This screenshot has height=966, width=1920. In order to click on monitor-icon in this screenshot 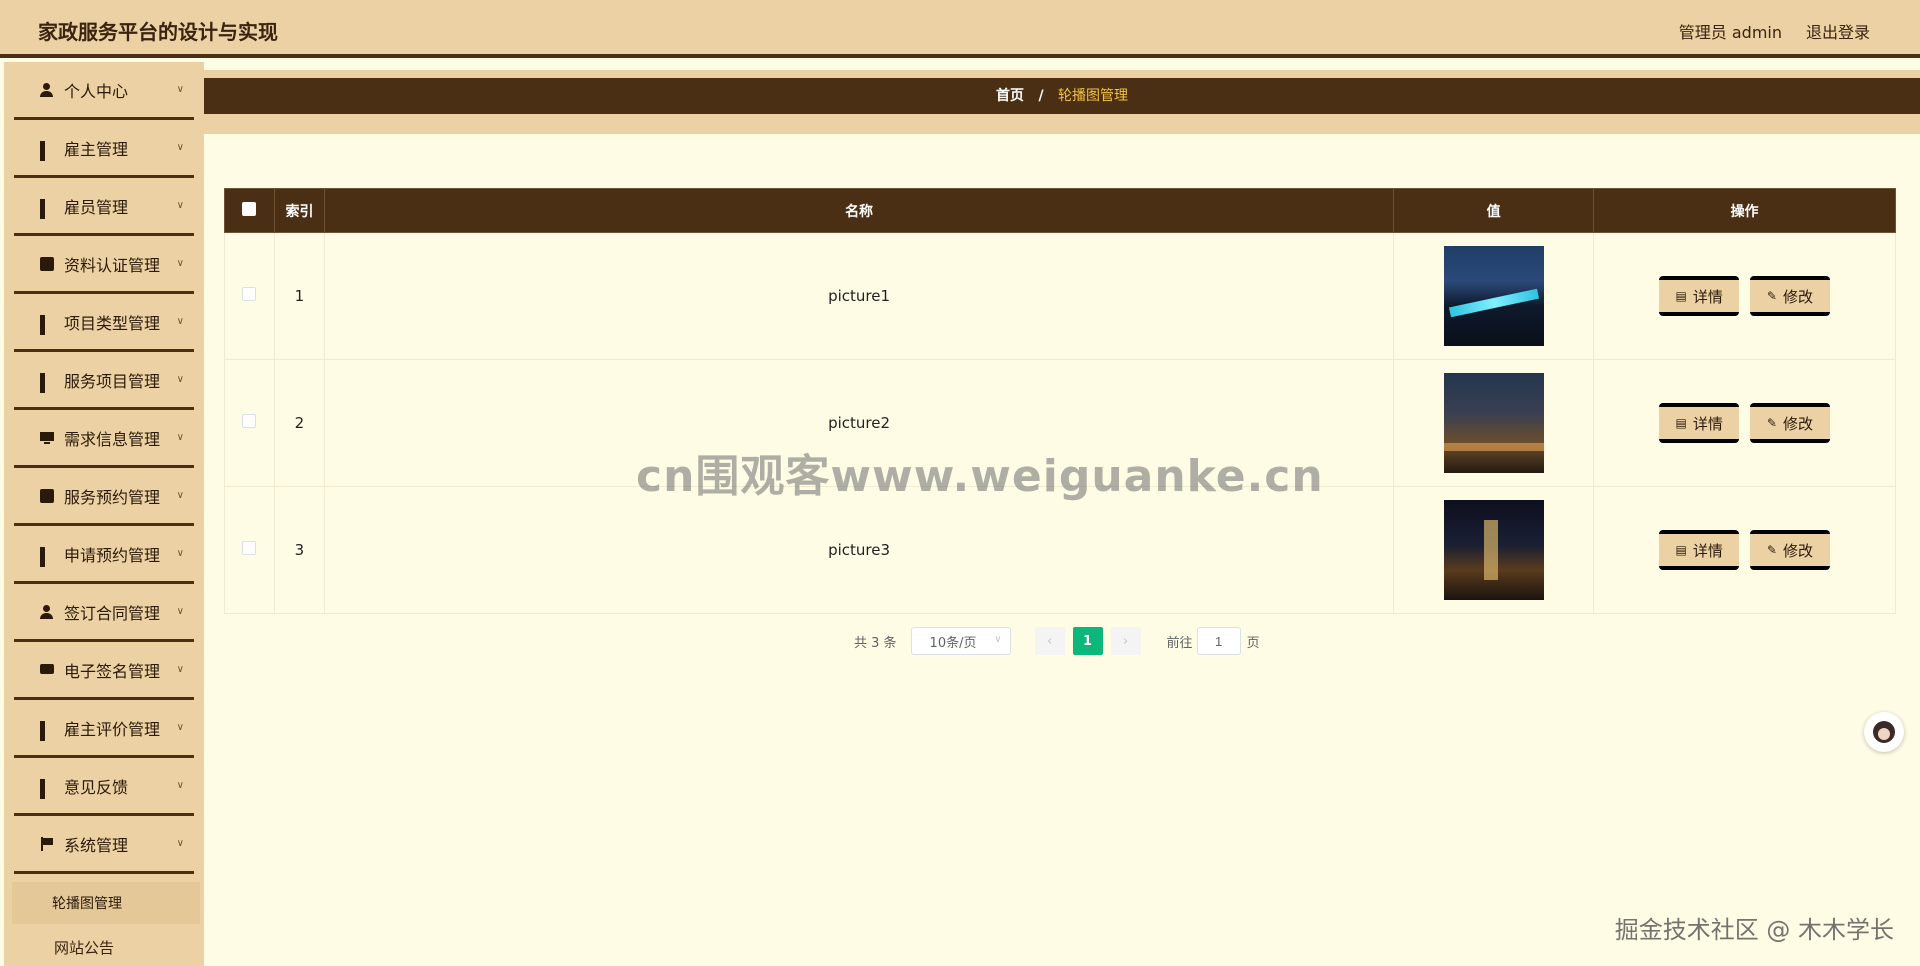, I will do `click(47, 438)`.